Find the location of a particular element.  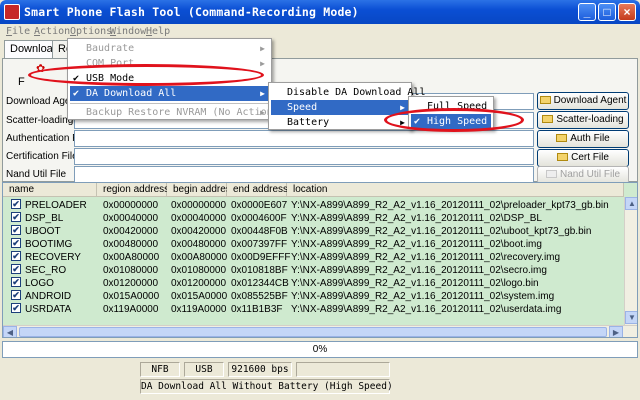

menu-file: File is located at coordinates (18, 31).